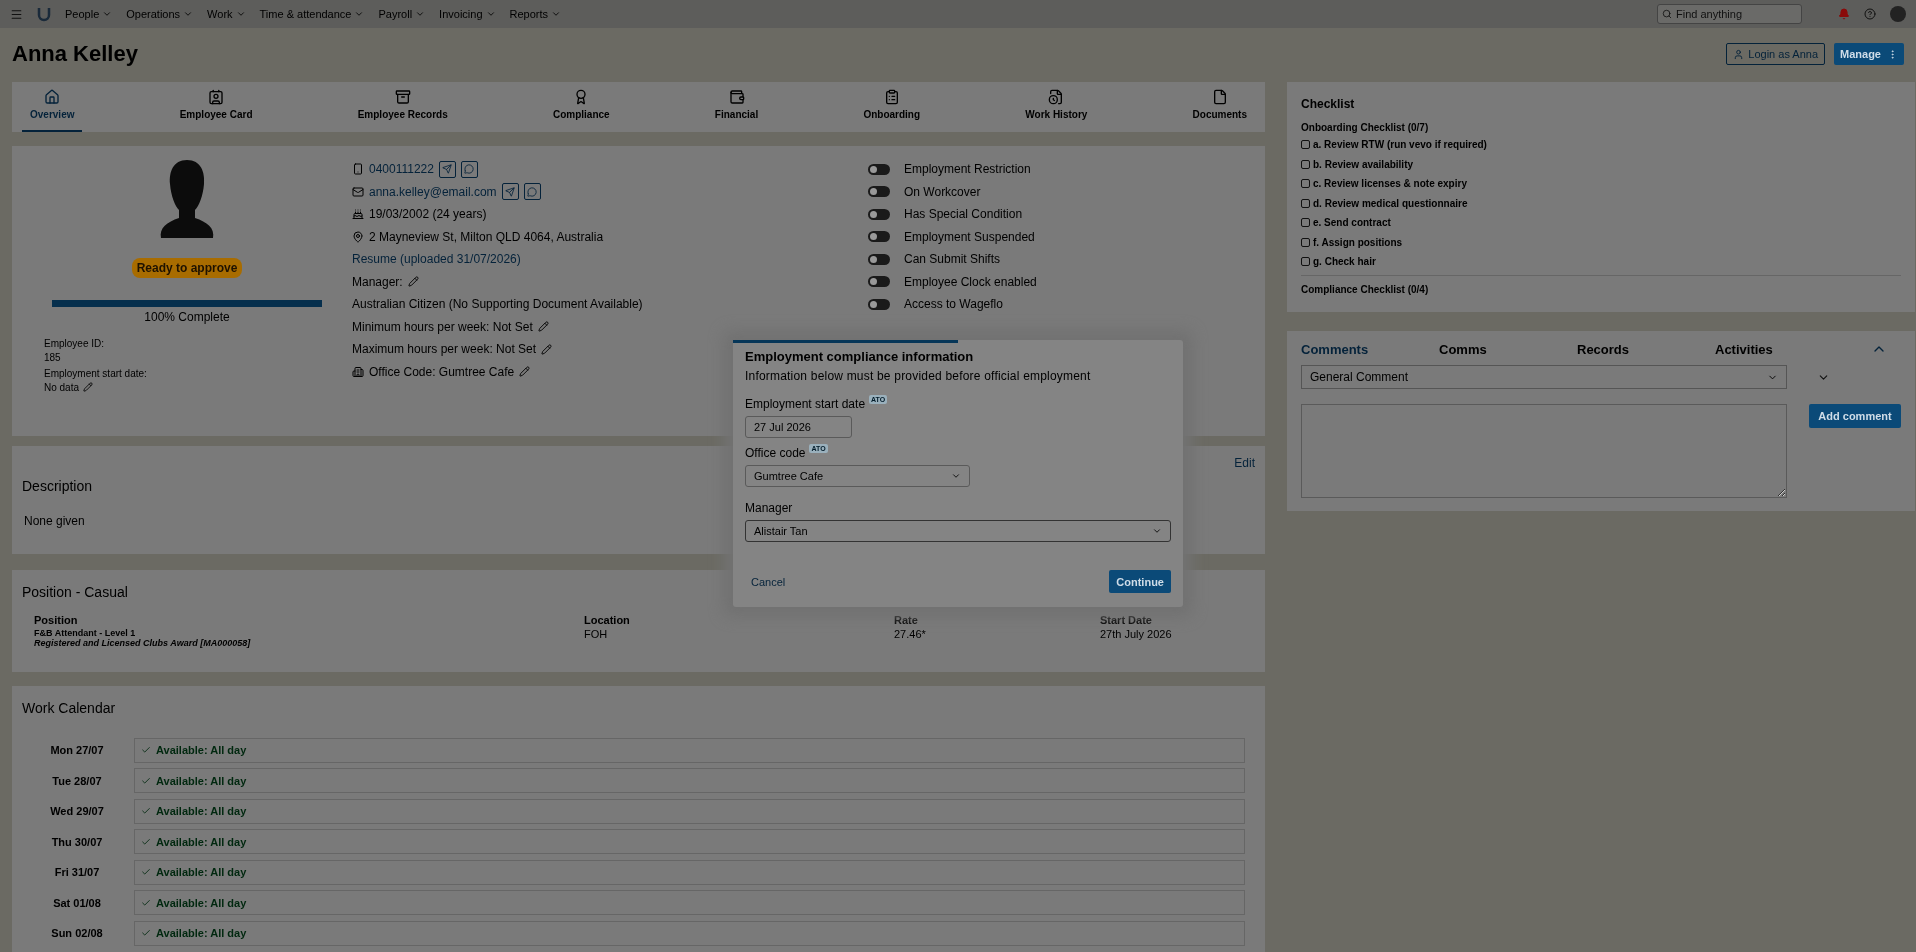 This screenshot has width=1916, height=952. Describe the element at coordinates (1352, 223) in the screenshot. I see `checklist-item: e. Send contract` at that location.